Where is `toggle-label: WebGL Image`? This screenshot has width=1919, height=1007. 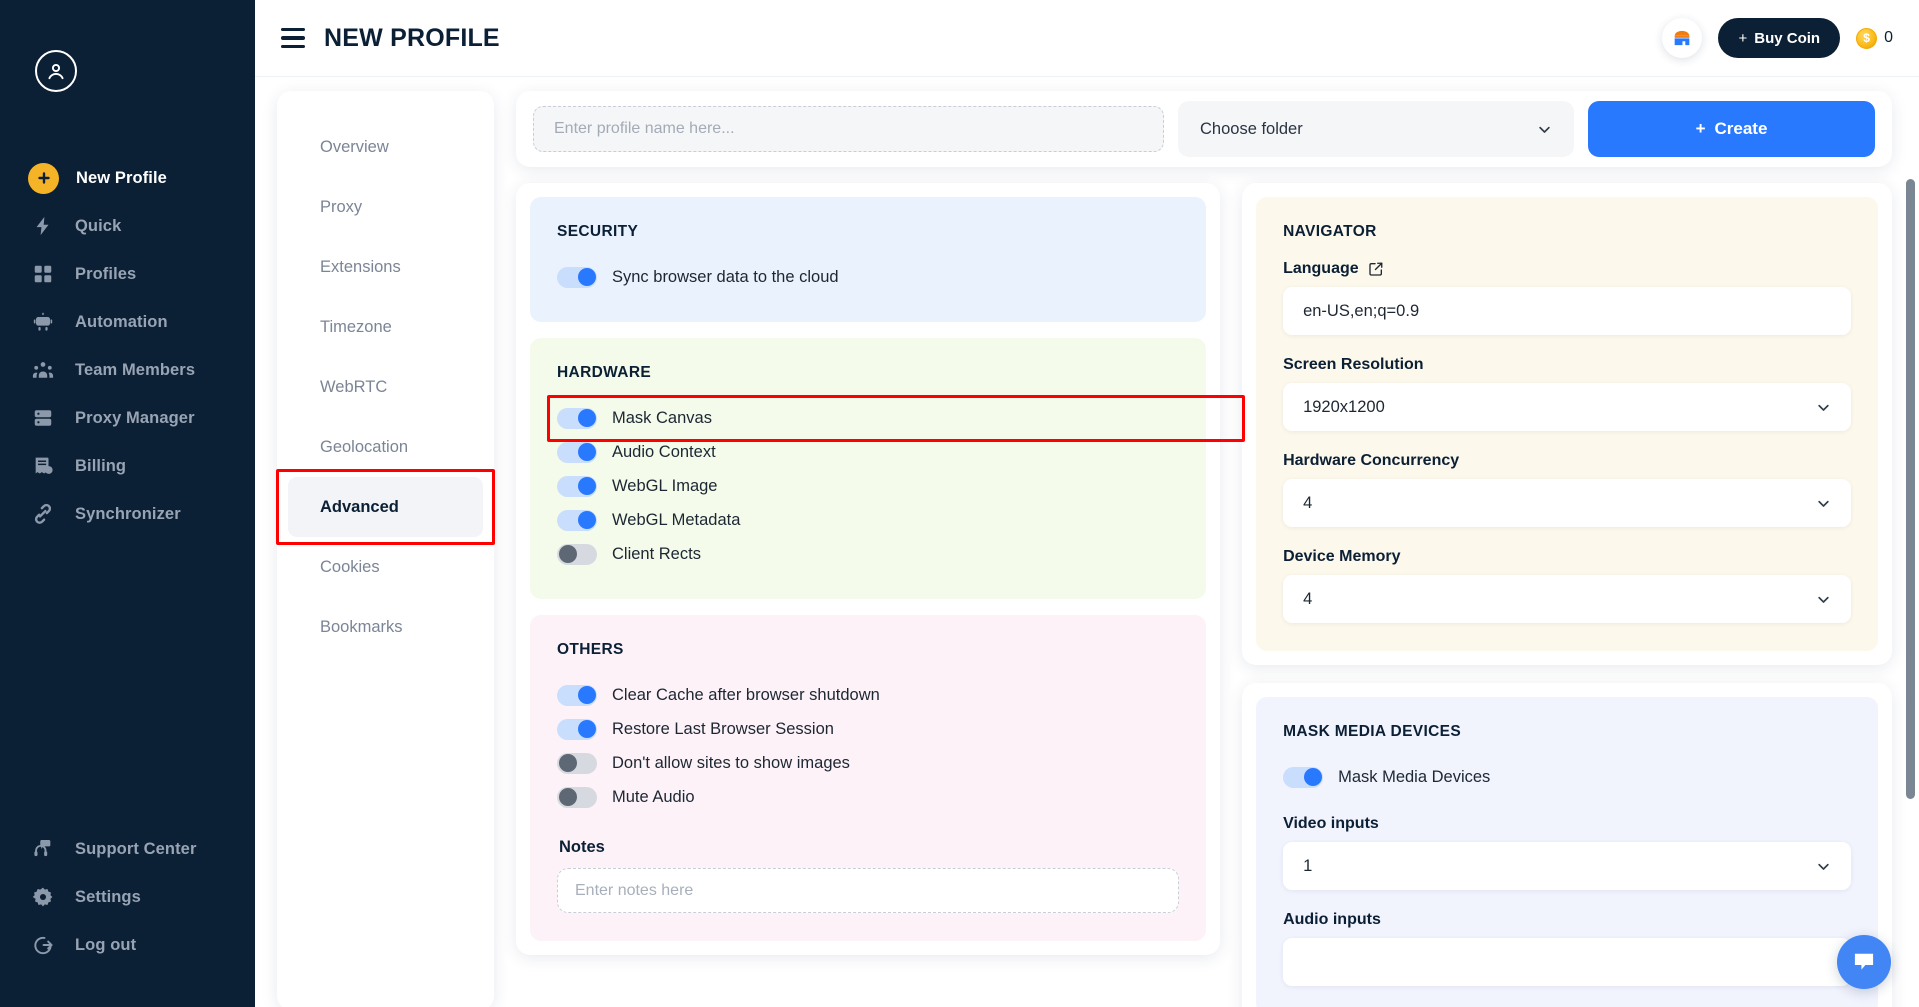
toggle-label: WebGL Image is located at coordinates (665, 485).